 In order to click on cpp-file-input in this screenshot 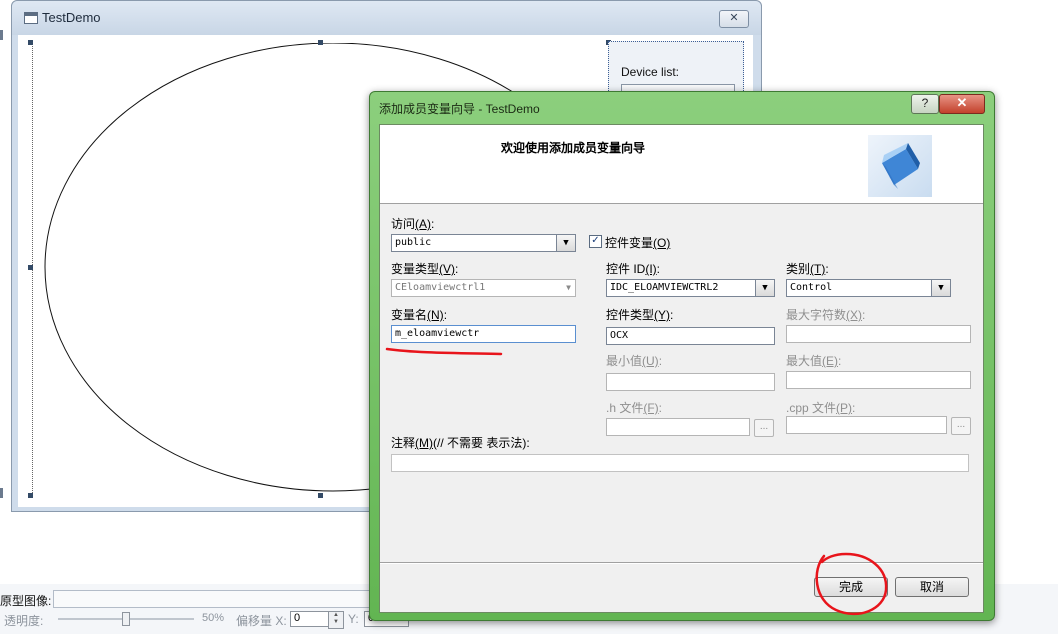, I will do `click(866, 425)`.